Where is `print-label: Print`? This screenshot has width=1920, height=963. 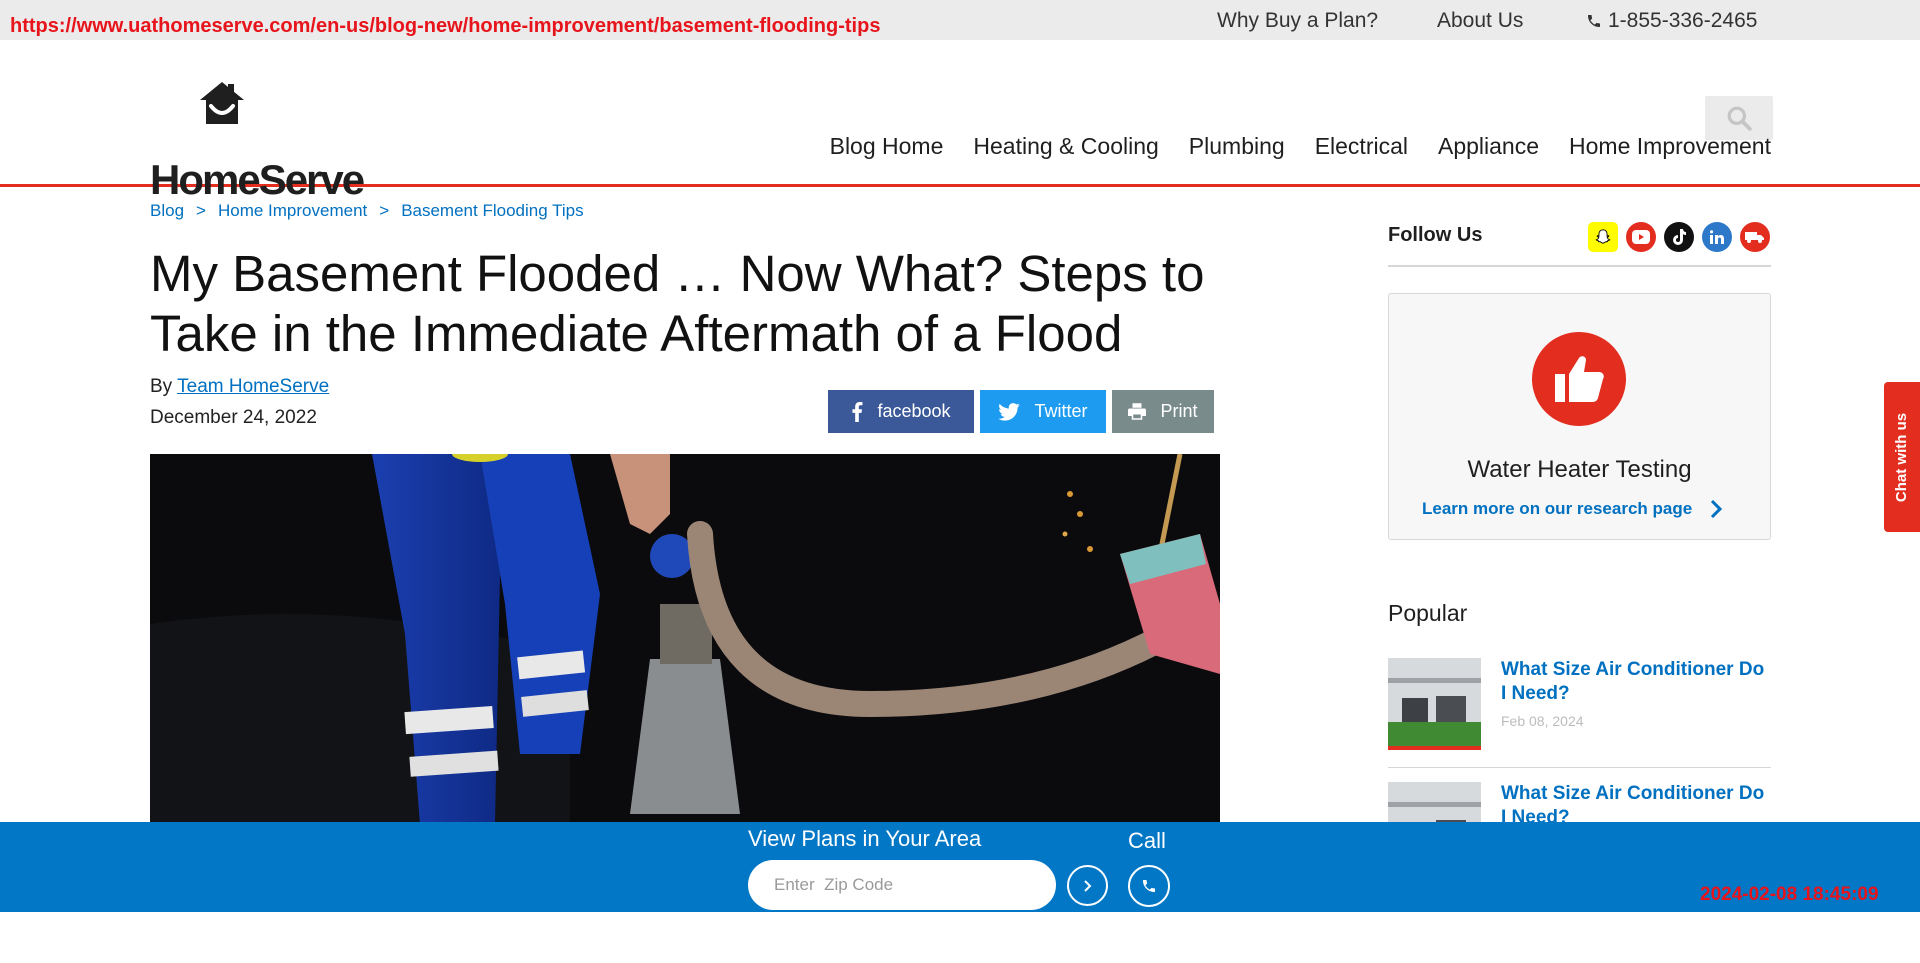 print-label: Print is located at coordinates (1179, 411).